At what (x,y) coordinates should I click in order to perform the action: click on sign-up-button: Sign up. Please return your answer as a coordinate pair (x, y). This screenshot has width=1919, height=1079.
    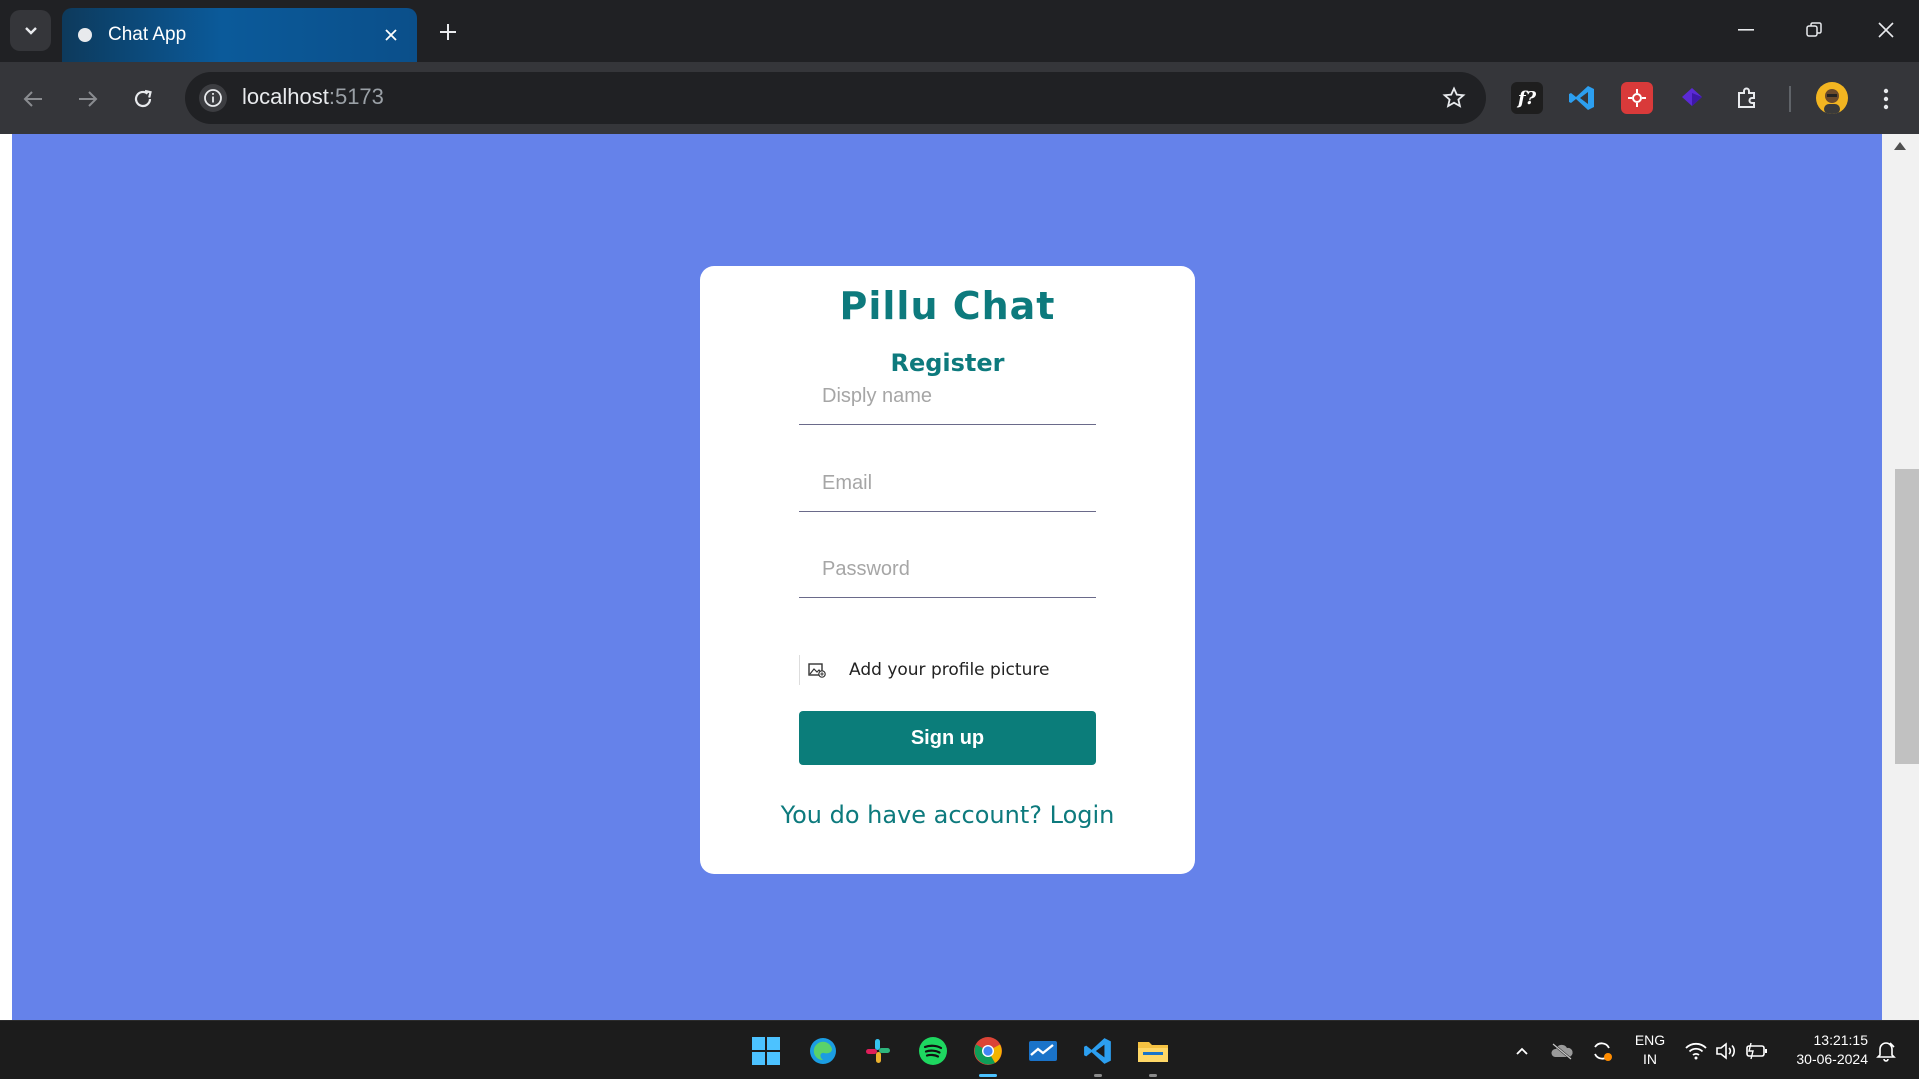
    Looking at the image, I should click on (947, 738).